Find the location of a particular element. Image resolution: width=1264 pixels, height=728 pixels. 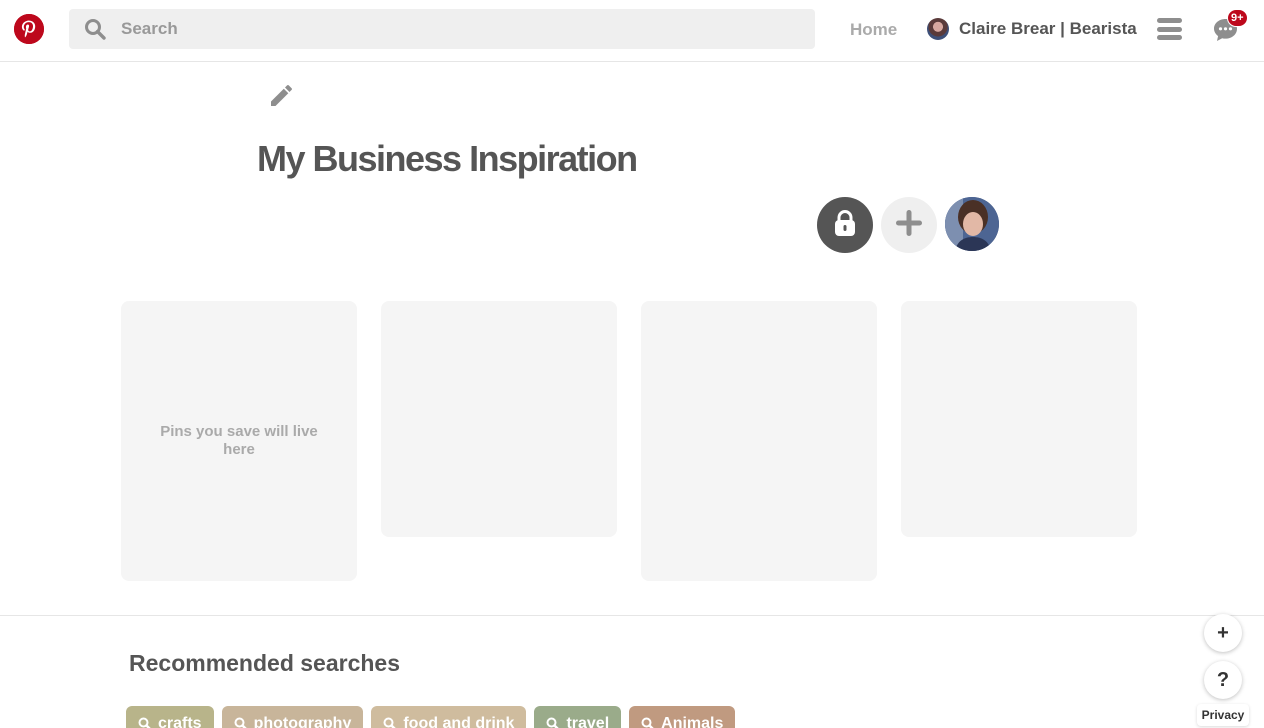

section-divider is located at coordinates (632, 615).